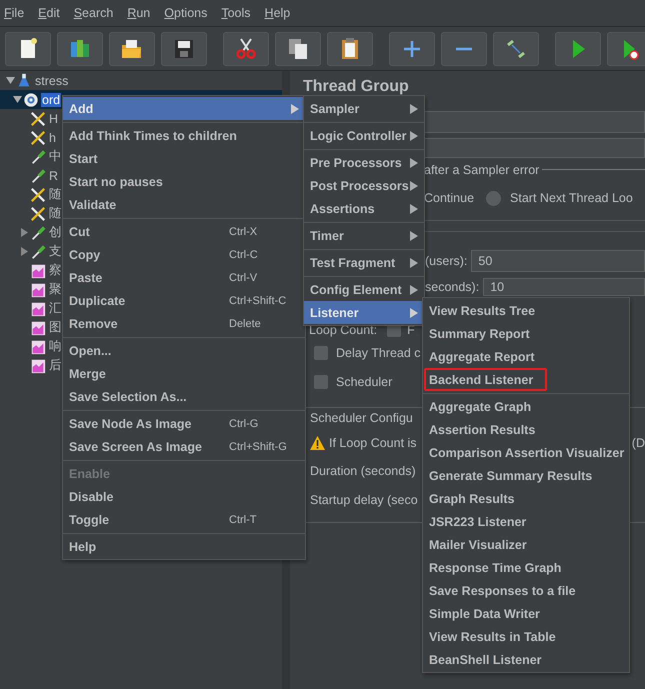 This screenshot has width=645, height=689. Describe the element at coordinates (52, 137) in the screenshot. I see `tree-item: h` at that location.